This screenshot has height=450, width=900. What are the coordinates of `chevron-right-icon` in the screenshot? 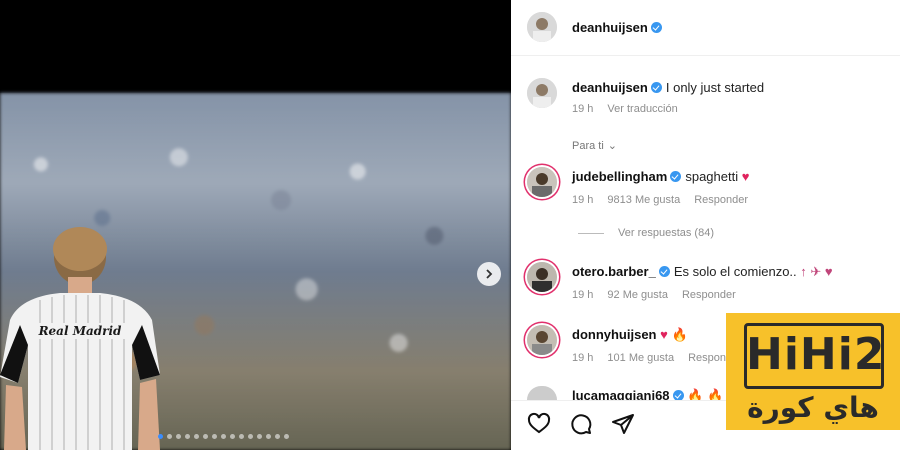 It's located at (489, 274).